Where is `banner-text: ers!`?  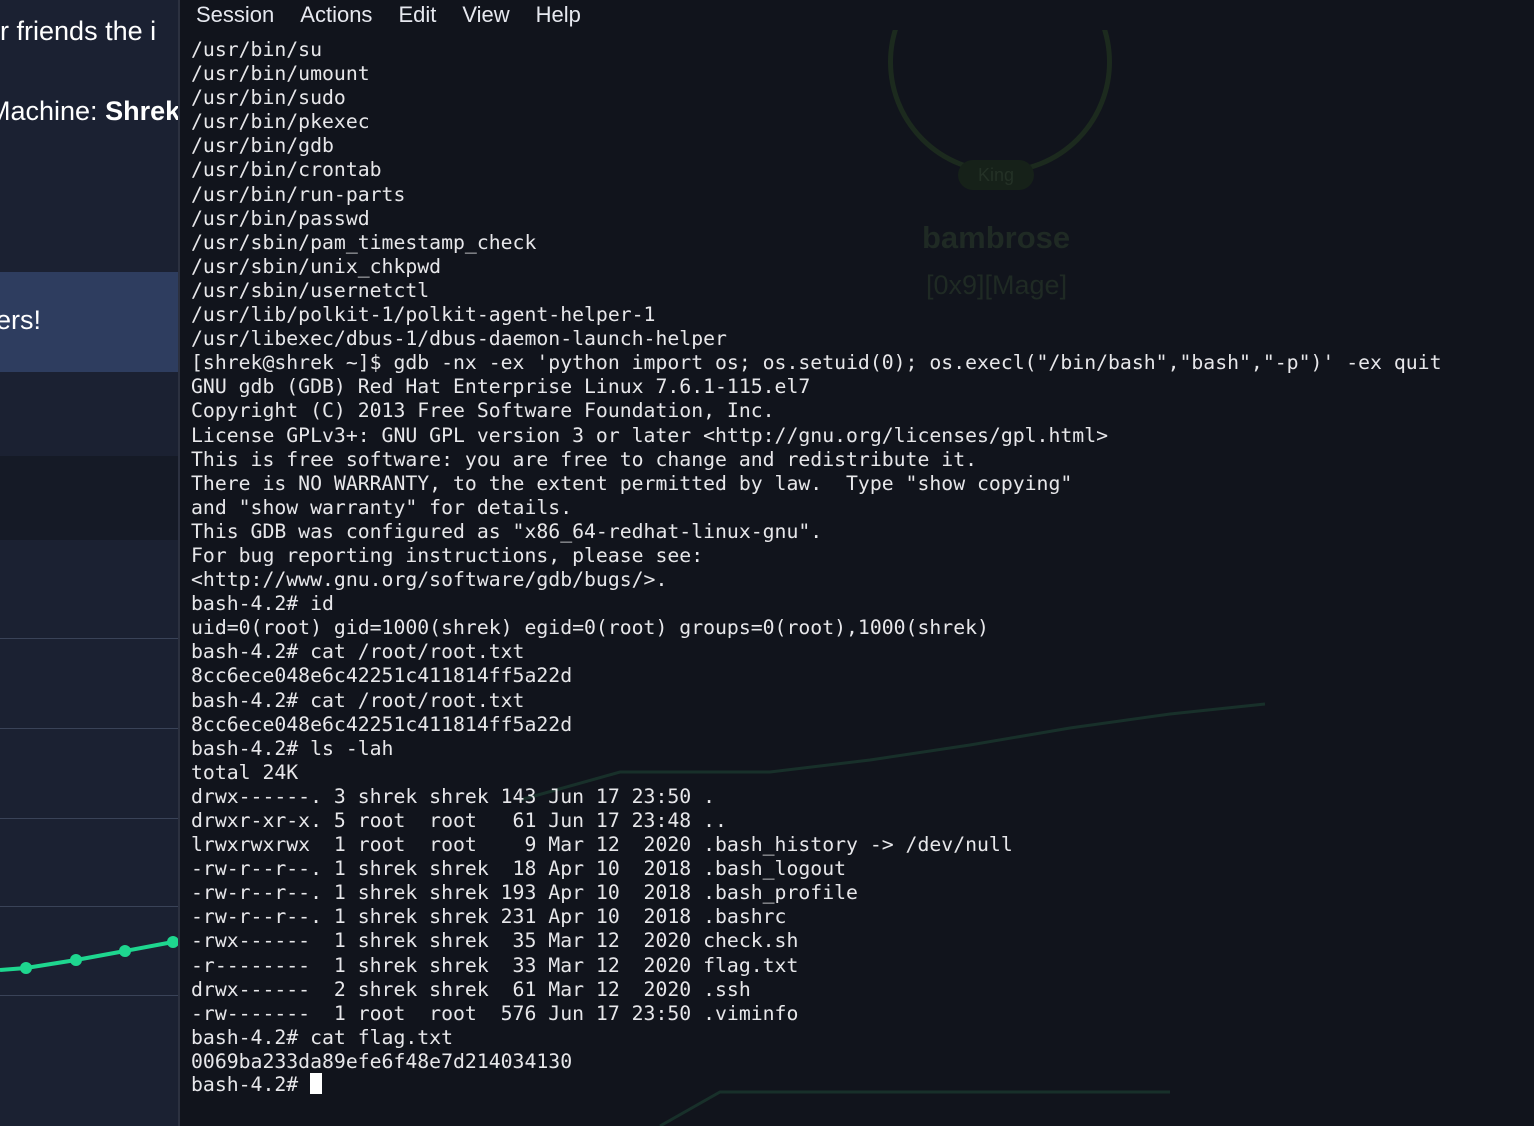 banner-text: ers! is located at coordinates (21, 320).